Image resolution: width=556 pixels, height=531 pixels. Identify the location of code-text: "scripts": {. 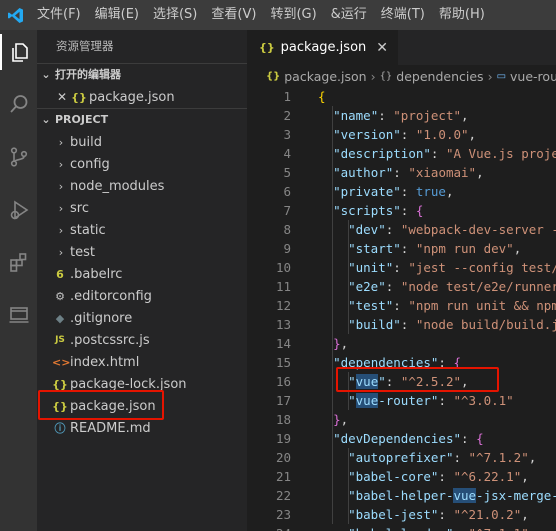
(378, 210).